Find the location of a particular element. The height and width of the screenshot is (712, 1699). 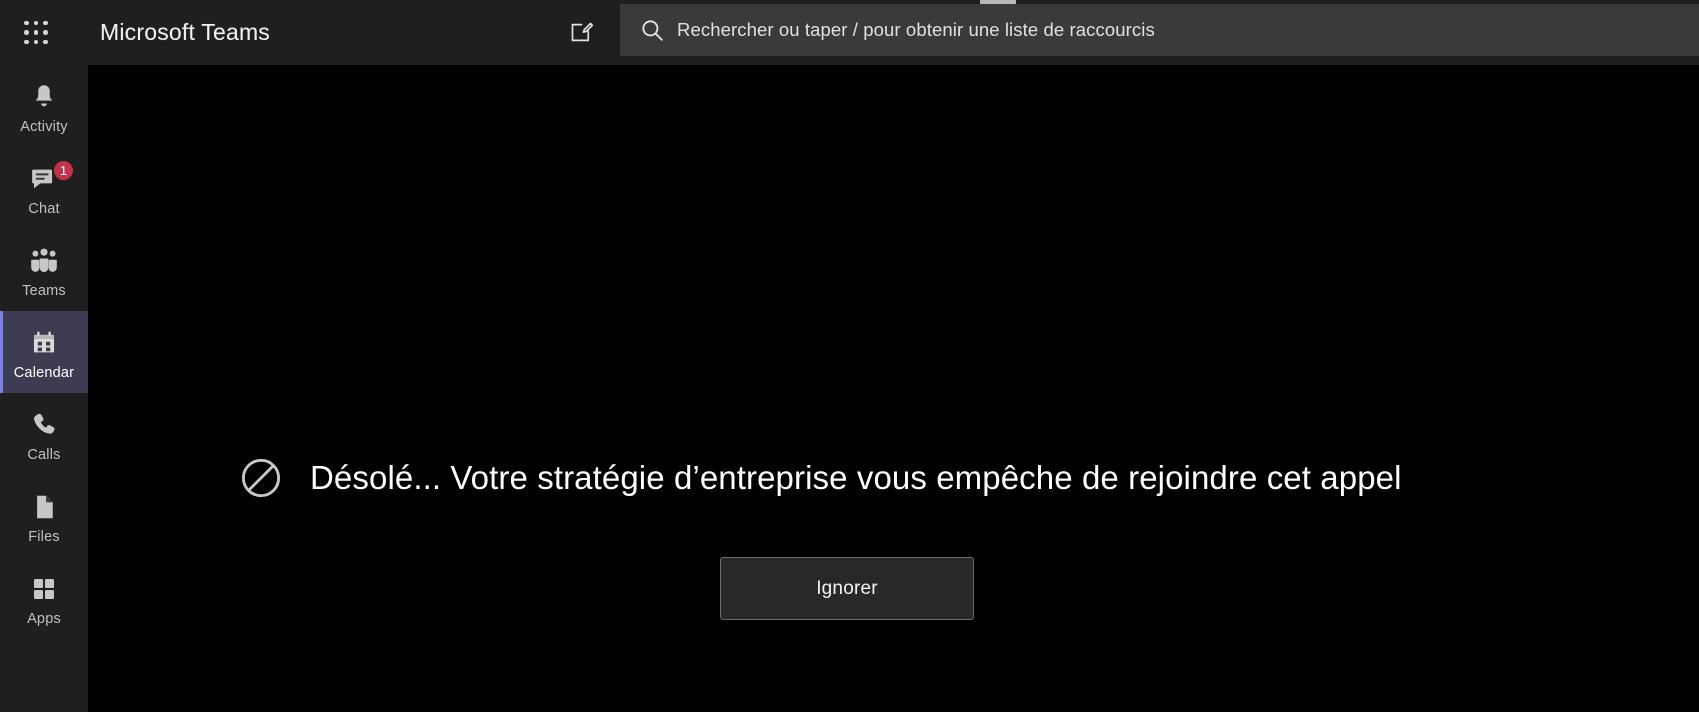

search-input is located at coordinates (1188, 30).